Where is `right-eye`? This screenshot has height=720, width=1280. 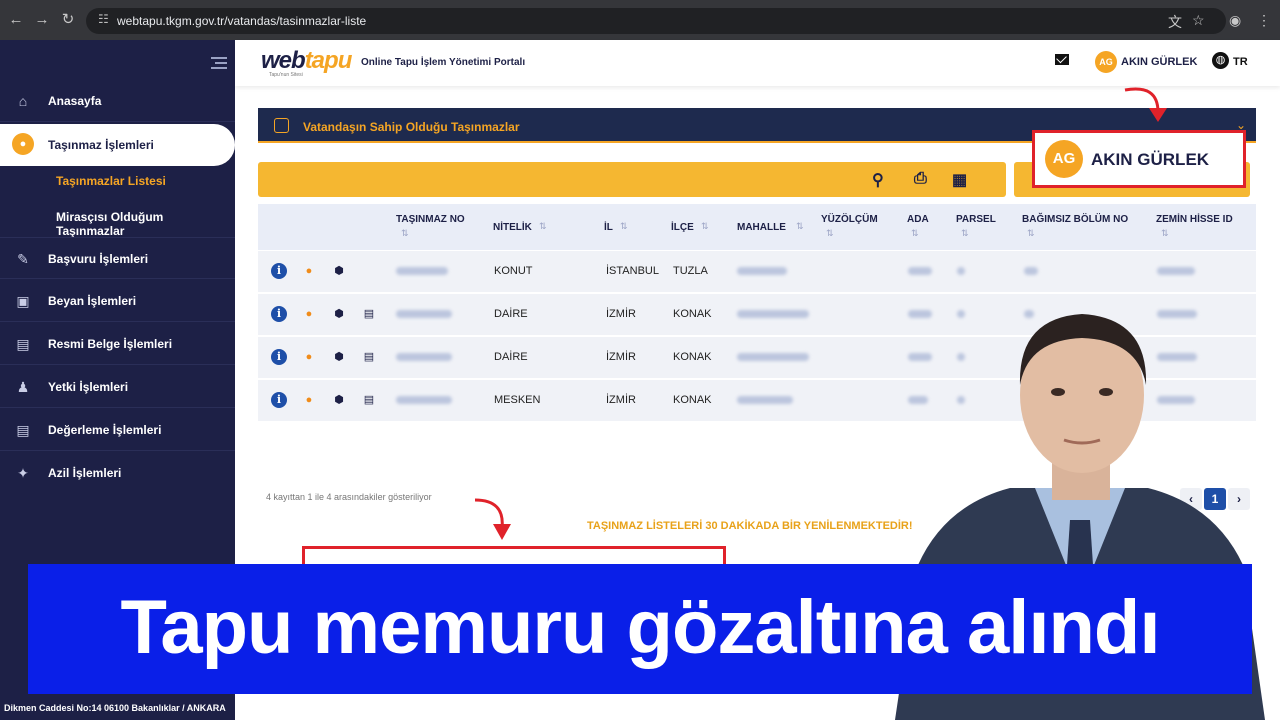
right-eye is located at coordinates (1106, 392).